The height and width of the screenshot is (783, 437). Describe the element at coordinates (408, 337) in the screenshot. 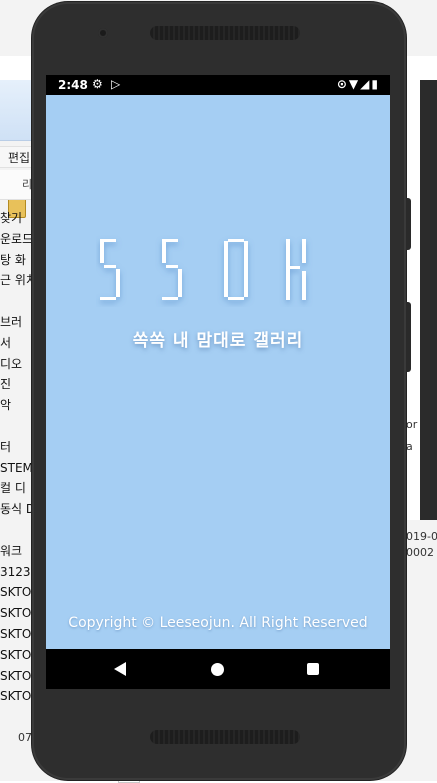

I see `power-button` at that location.